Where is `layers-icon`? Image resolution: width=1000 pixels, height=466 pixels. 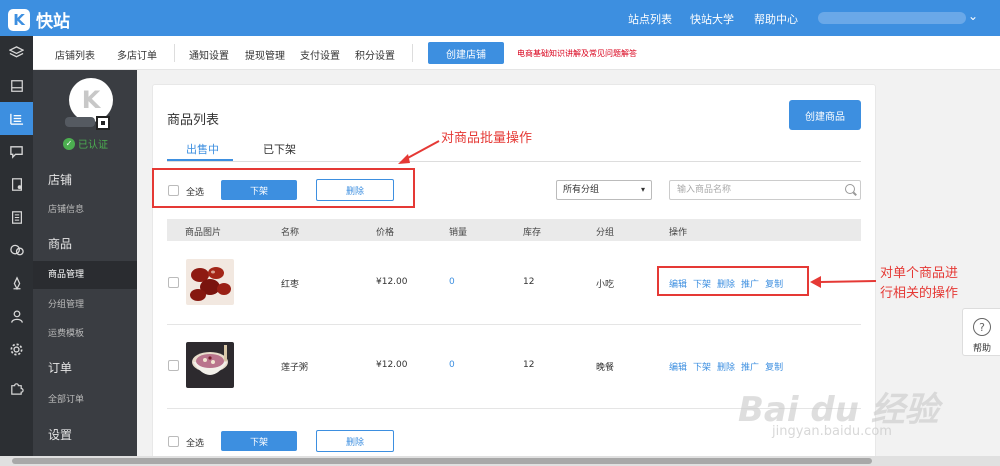 layers-icon is located at coordinates (16, 52).